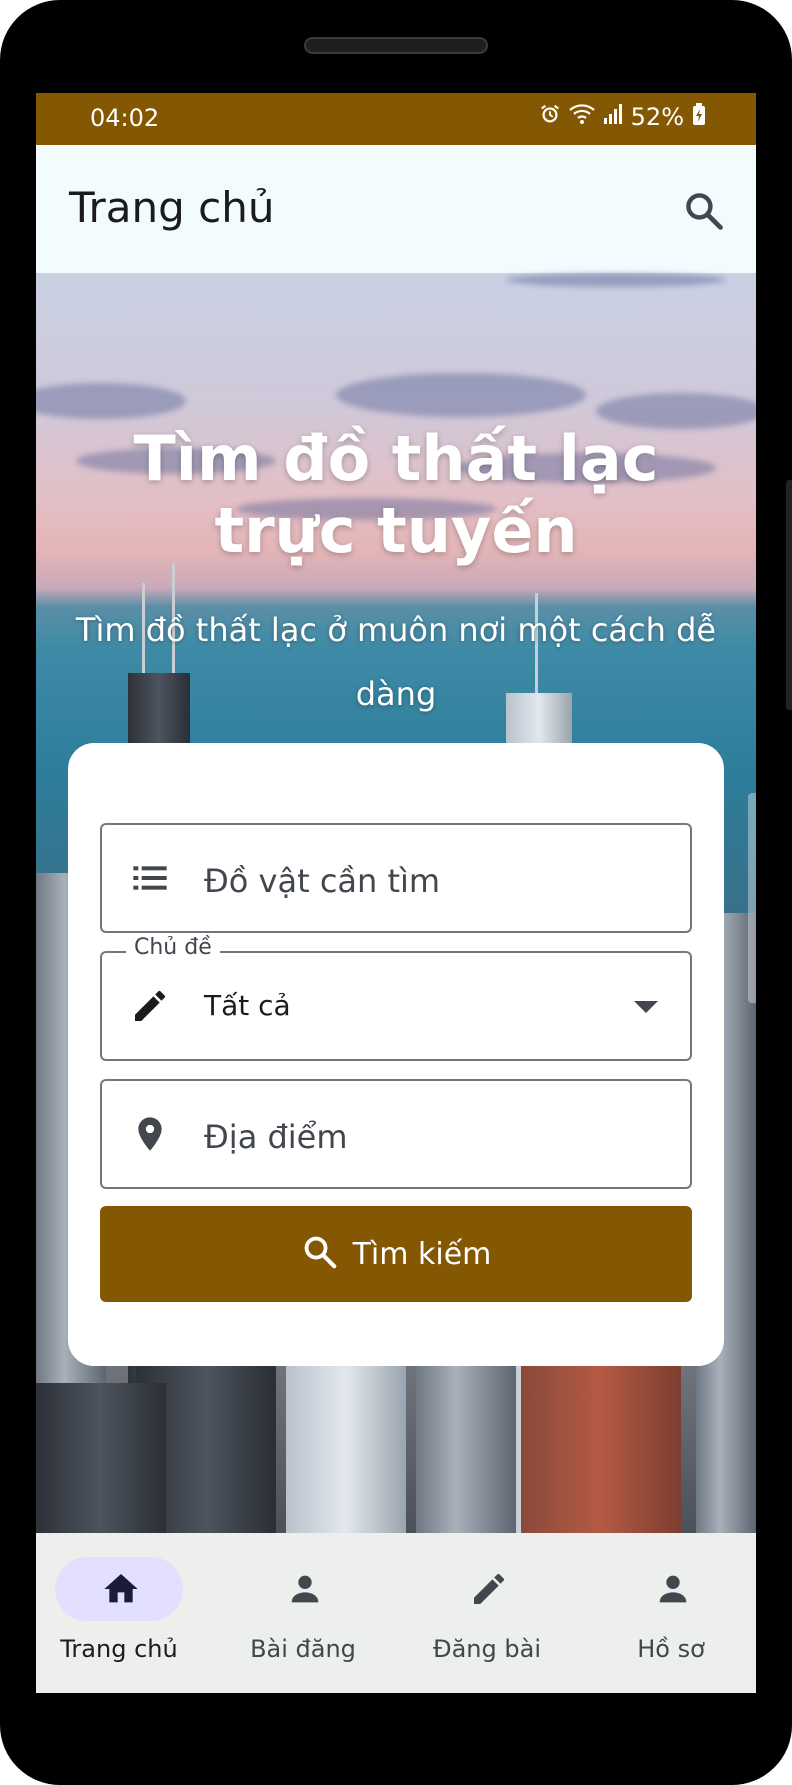 The height and width of the screenshot is (1785, 792). What do you see at coordinates (150, 878) in the screenshot?
I see `list-icon` at bounding box center [150, 878].